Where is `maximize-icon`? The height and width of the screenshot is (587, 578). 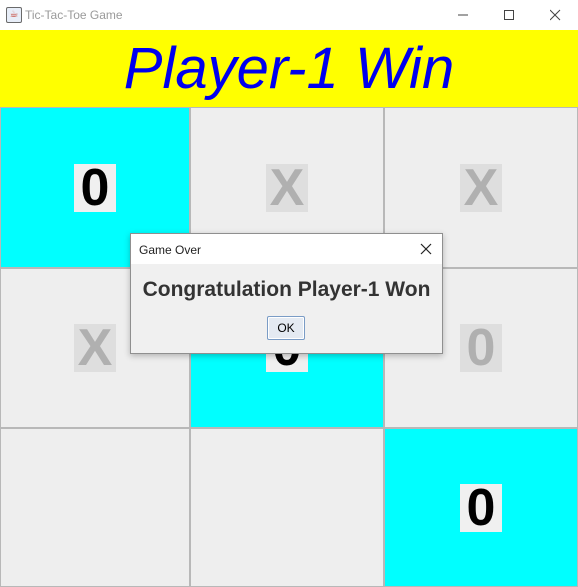 maximize-icon is located at coordinates (509, 15).